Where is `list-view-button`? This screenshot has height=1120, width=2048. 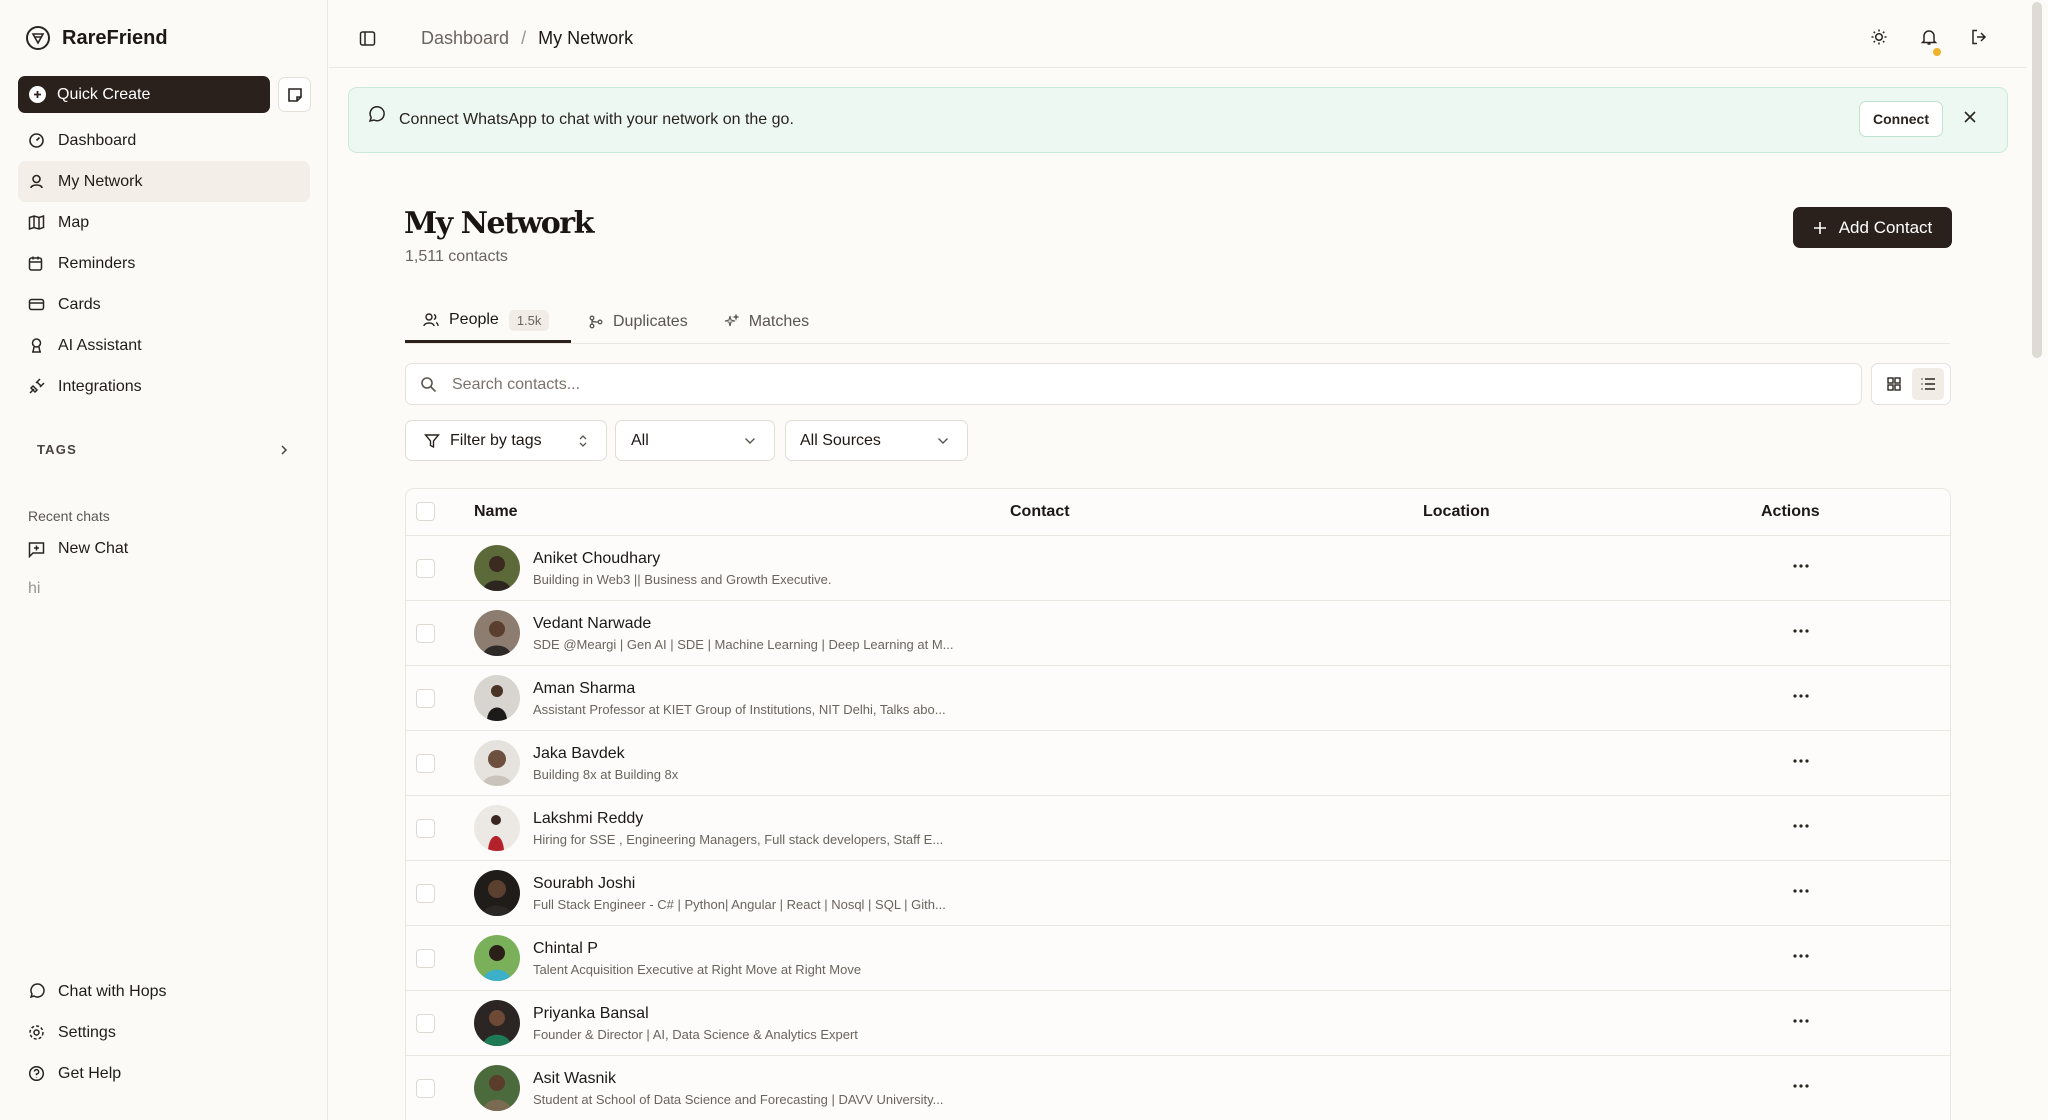
list-view-button is located at coordinates (1928, 384).